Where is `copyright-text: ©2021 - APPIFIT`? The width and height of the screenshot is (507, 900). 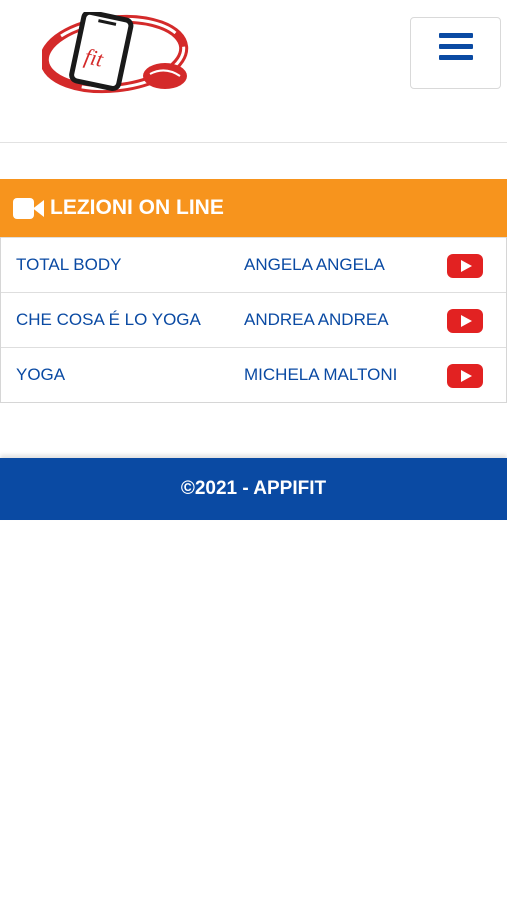 copyright-text: ©2021 - APPIFIT is located at coordinates (253, 488).